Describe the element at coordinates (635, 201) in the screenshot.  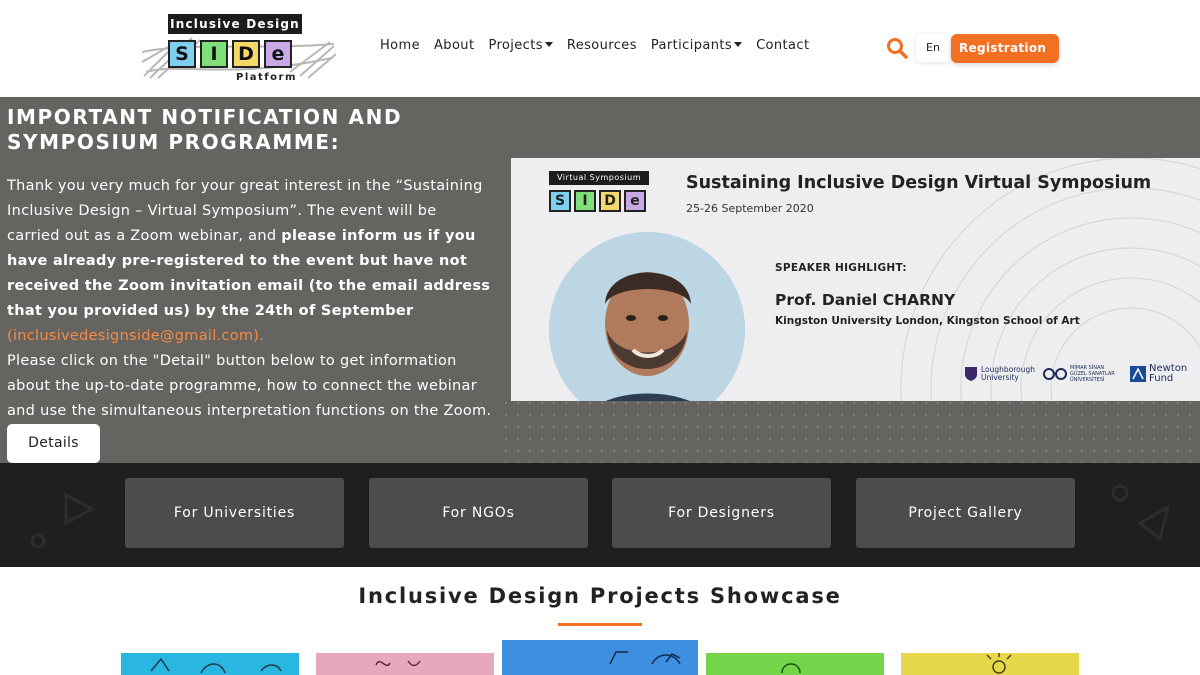
I see `banner-letter-e: e` at that location.